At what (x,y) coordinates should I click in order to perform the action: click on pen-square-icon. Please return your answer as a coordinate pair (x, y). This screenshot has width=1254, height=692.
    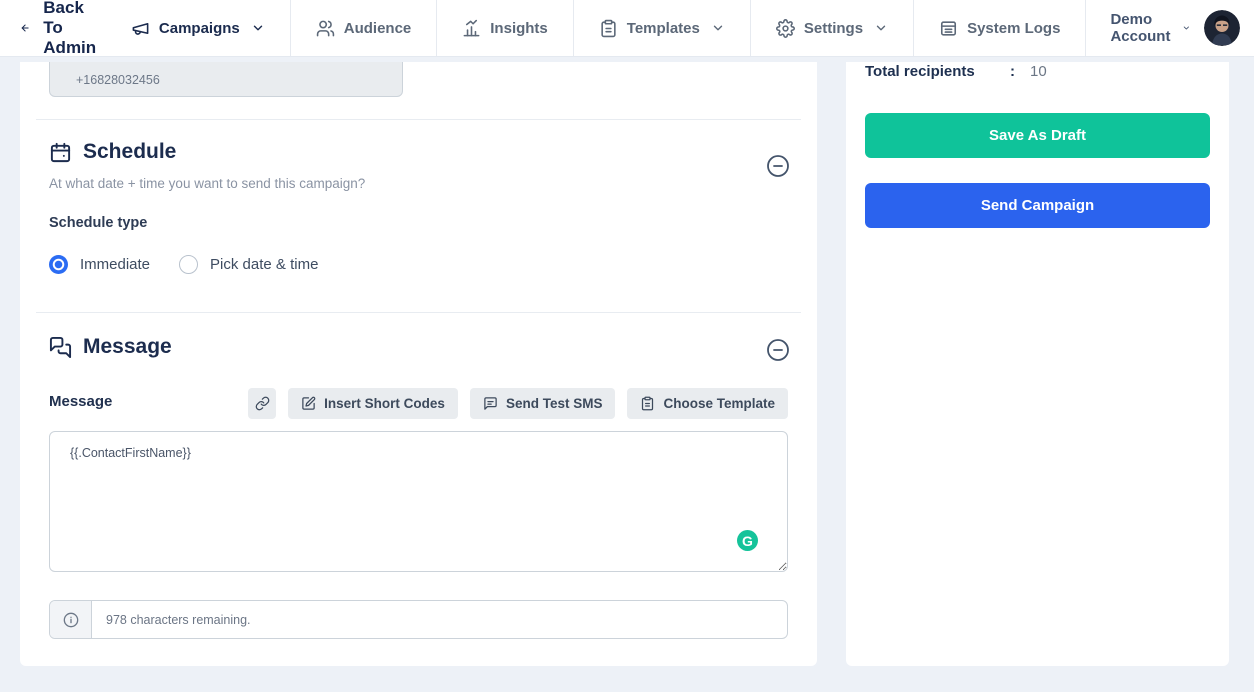
    Looking at the image, I should click on (309, 403).